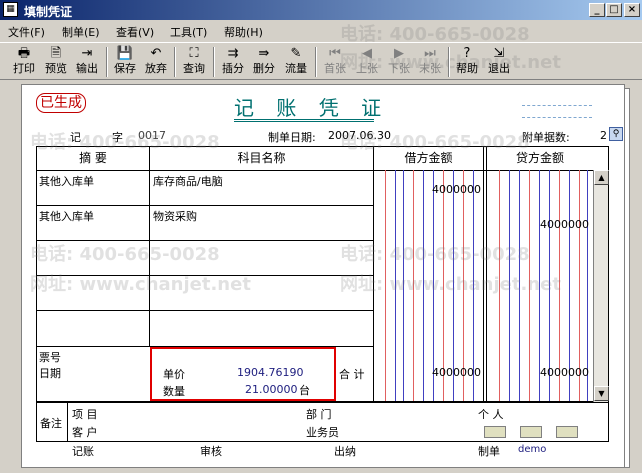  What do you see at coordinates (499, 62) in the screenshot?
I see `exit-button: ⇲ 退出` at bounding box center [499, 62].